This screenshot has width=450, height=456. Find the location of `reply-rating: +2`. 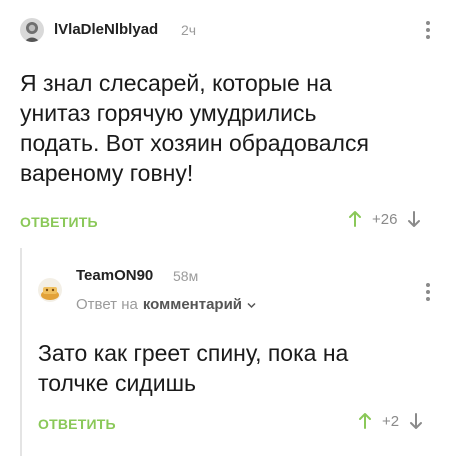

reply-rating: +2 is located at coordinates (390, 421).